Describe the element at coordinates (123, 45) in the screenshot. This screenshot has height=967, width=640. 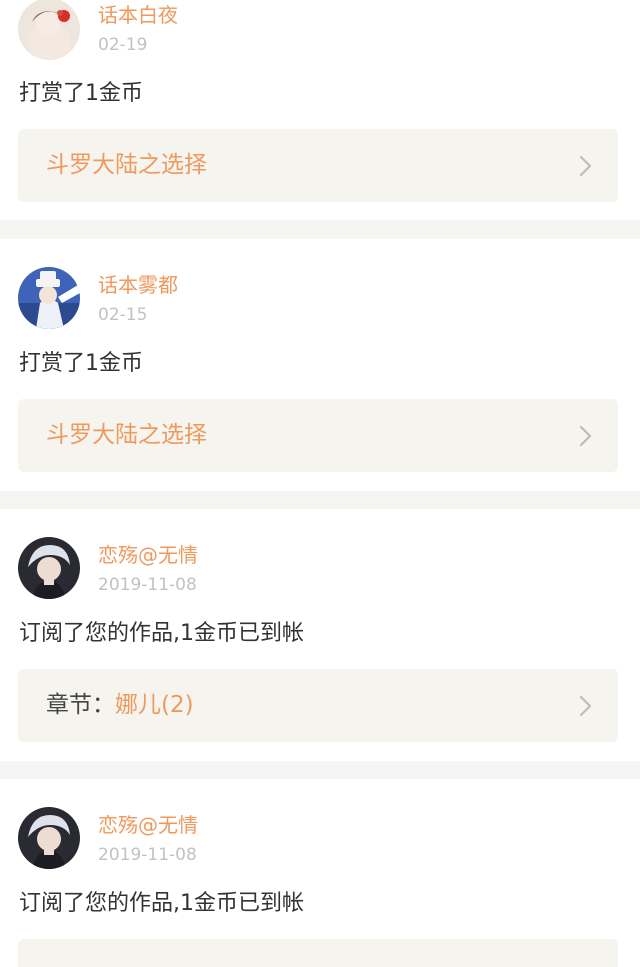
I see `notification-date: 02-19` at that location.